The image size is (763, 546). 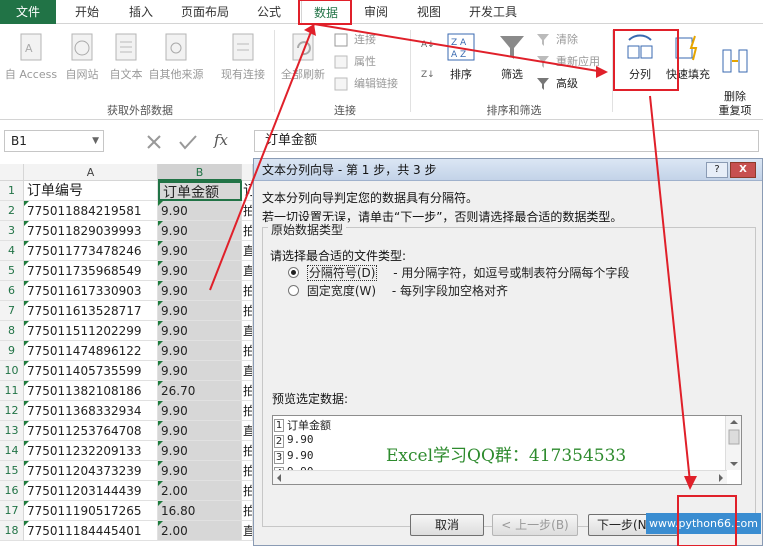 I want to click on cell-a: 775011773478246, so click(x=91, y=251).